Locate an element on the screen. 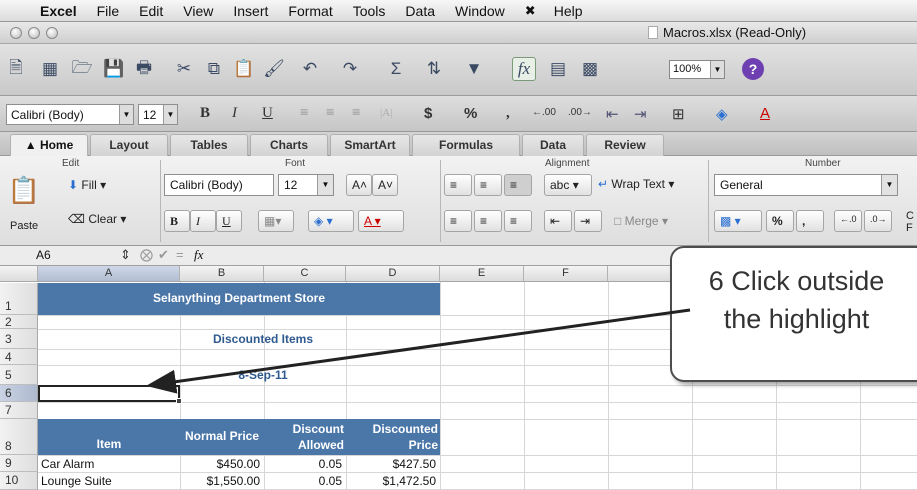  callout-arrow is located at coordinates (418, 351).